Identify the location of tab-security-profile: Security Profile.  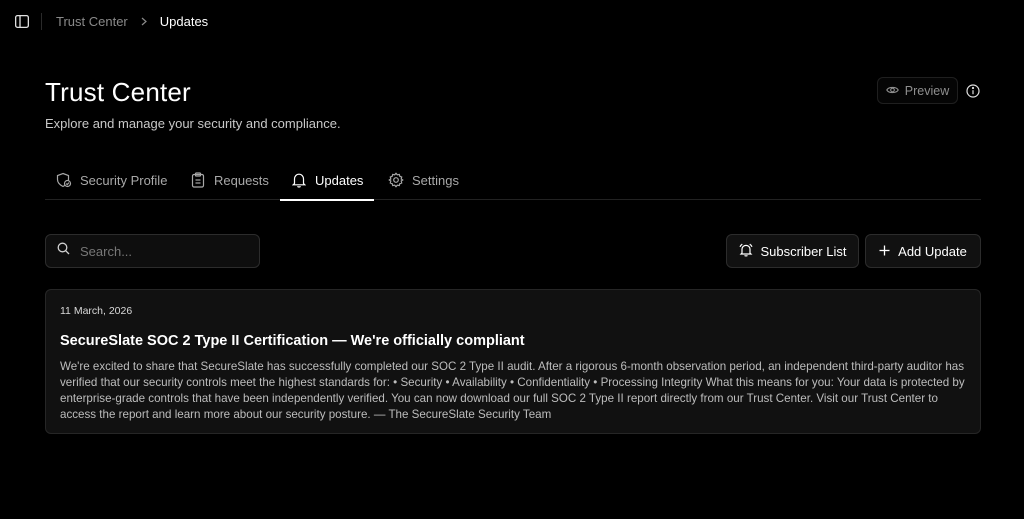
(111, 180).